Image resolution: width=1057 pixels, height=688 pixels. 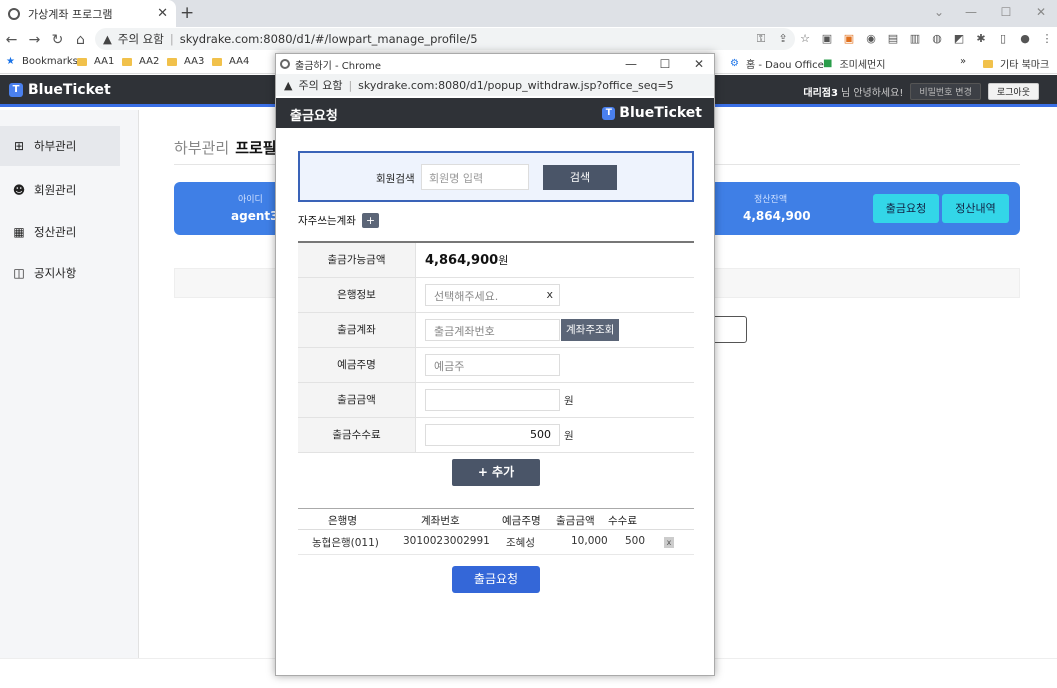 I want to click on available-amount: 4,864,900원, so click(x=467, y=260).